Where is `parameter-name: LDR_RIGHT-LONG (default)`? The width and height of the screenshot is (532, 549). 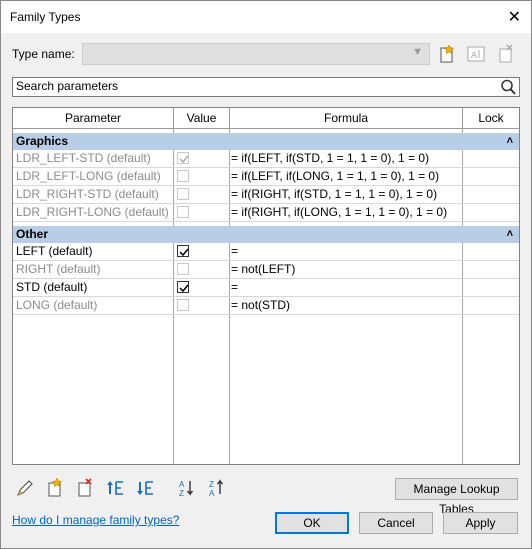
parameter-name: LDR_RIGHT-LONG (default) is located at coordinates (92, 212).